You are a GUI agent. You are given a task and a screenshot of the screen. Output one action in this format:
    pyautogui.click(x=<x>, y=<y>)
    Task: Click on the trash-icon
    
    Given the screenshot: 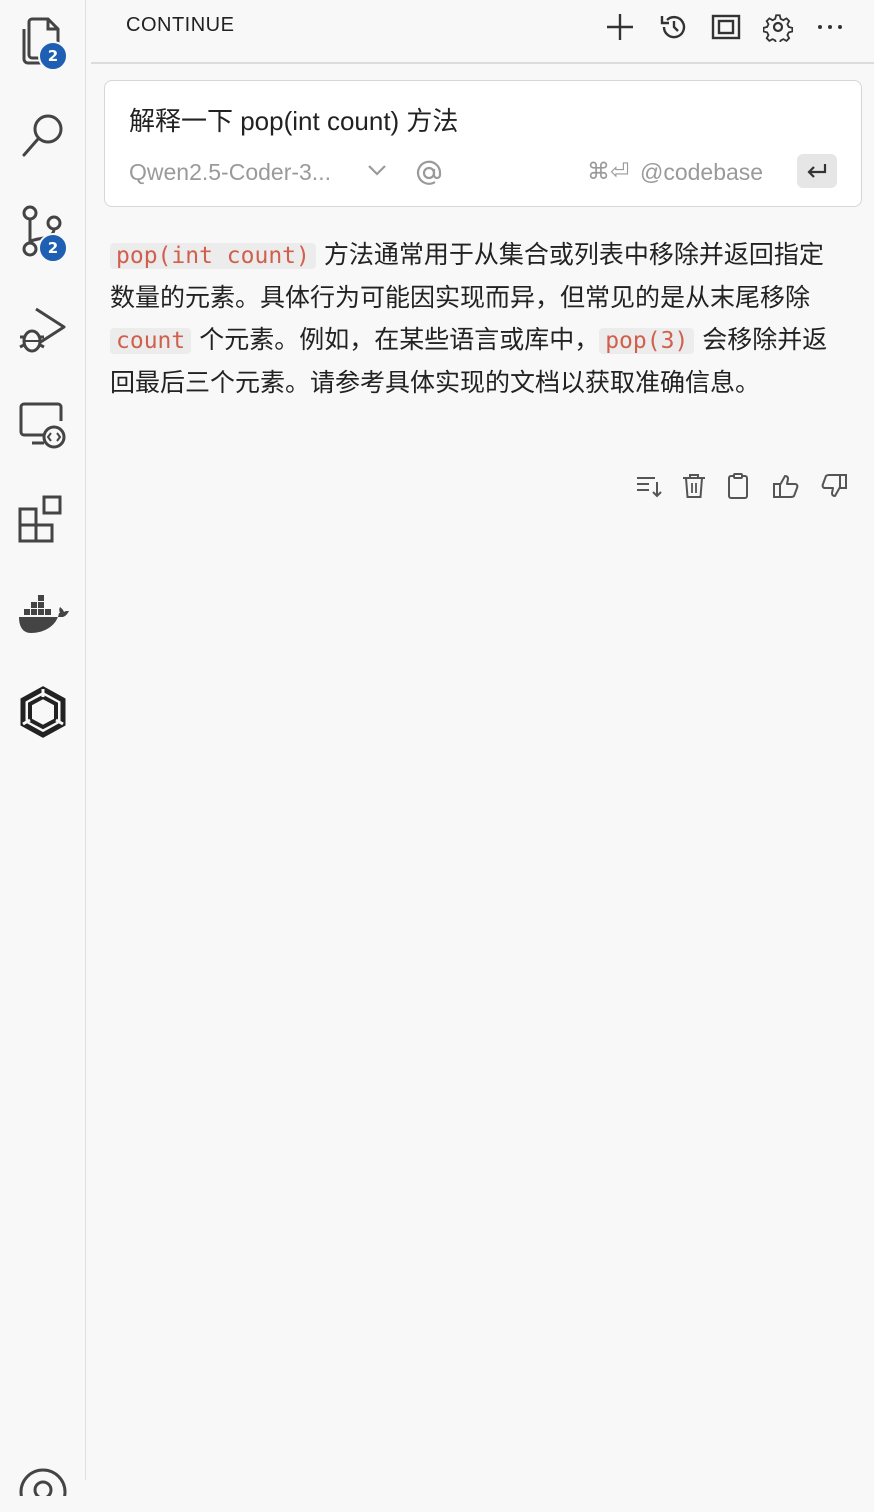 What is the action you would take?
    pyautogui.click(x=694, y=486)
    